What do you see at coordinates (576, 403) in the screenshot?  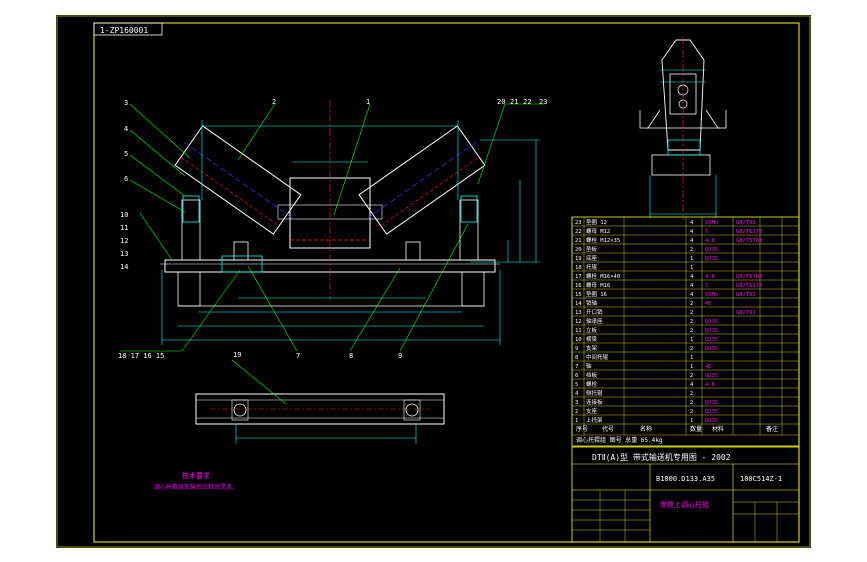 I see `parts-cell: 3` at bounding box center [576, 403].